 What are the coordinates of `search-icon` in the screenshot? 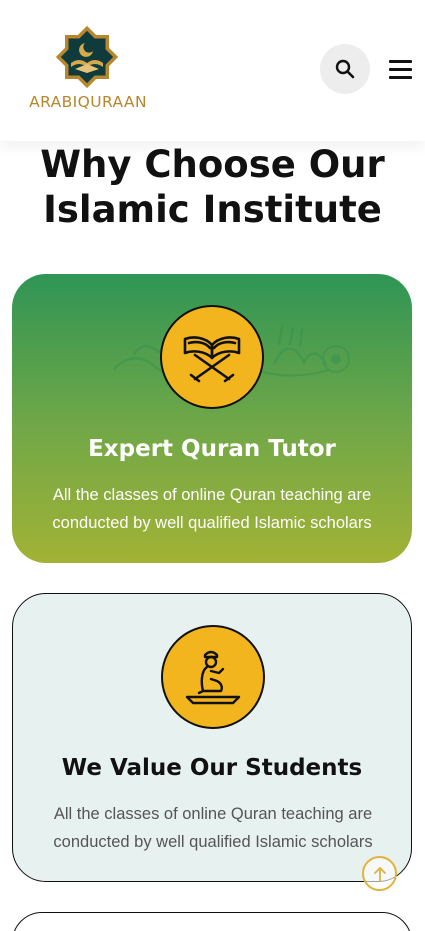 It's located at (345, 69).